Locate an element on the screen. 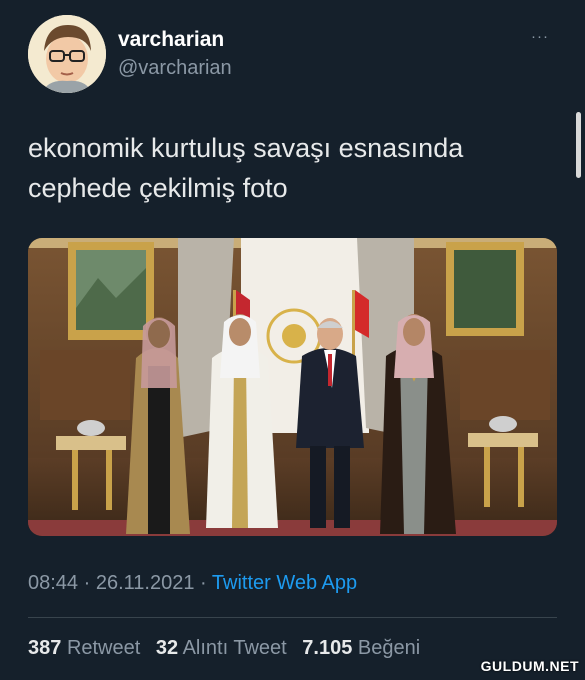  retweets-count: 387 is located at coordinates (45, 648).